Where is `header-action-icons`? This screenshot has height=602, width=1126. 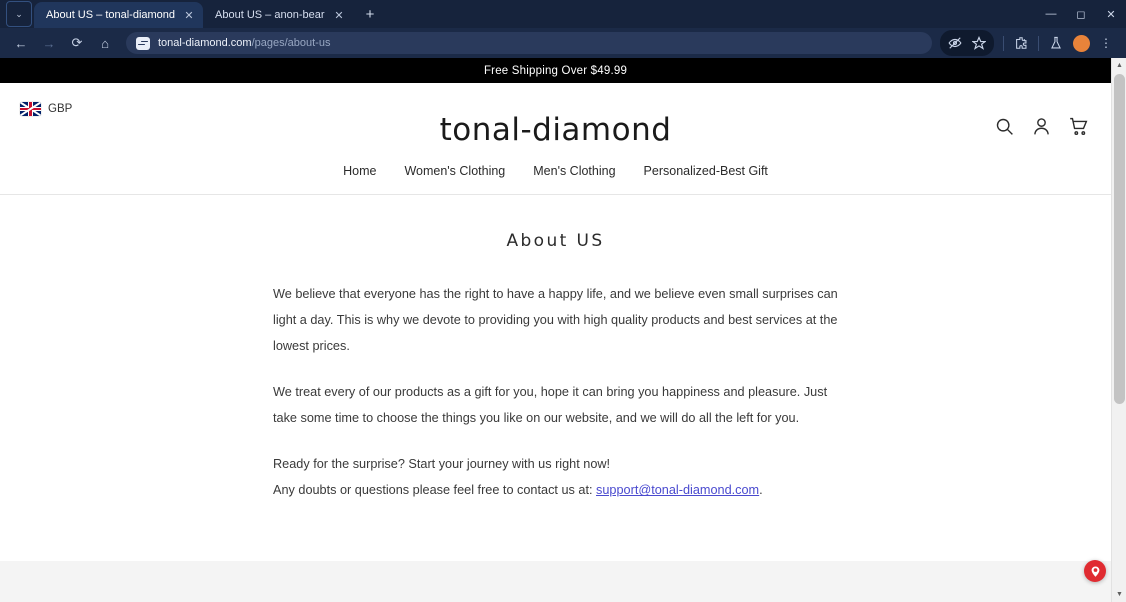
header-action-icons is located at coordinates (1041, 126).